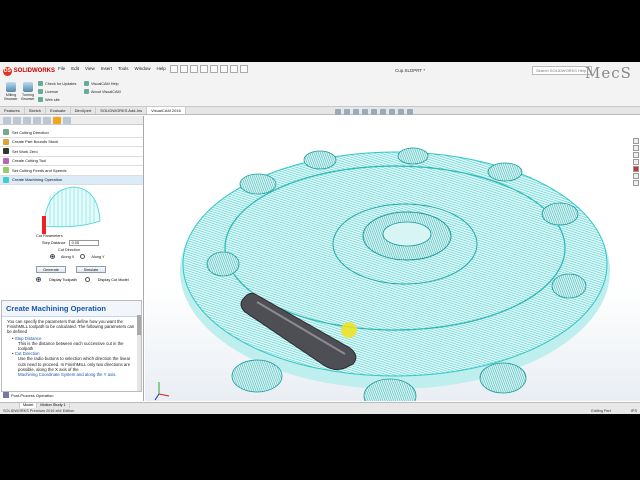 This screenshot has height=480, width=640. What do you see at coordinates (6, 395) in the screenshot?
I see `post-process-icon` at bounding box center [6, 395].